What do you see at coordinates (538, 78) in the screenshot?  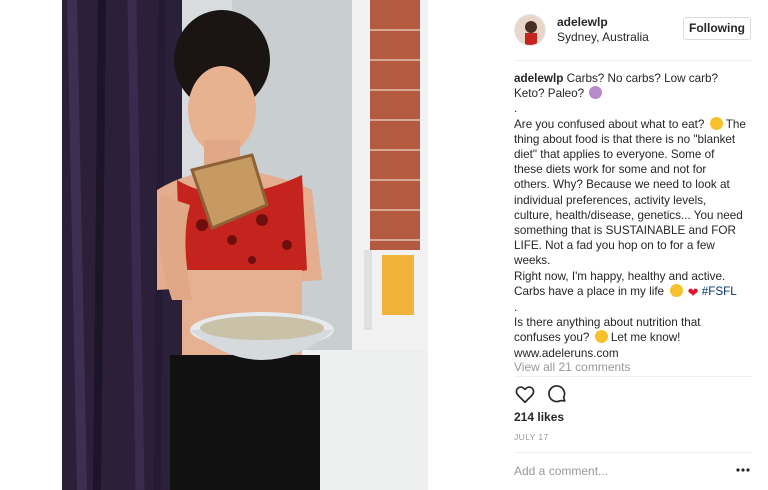 I see `caption-username: adelewlp` at bounding box center [538, 78].